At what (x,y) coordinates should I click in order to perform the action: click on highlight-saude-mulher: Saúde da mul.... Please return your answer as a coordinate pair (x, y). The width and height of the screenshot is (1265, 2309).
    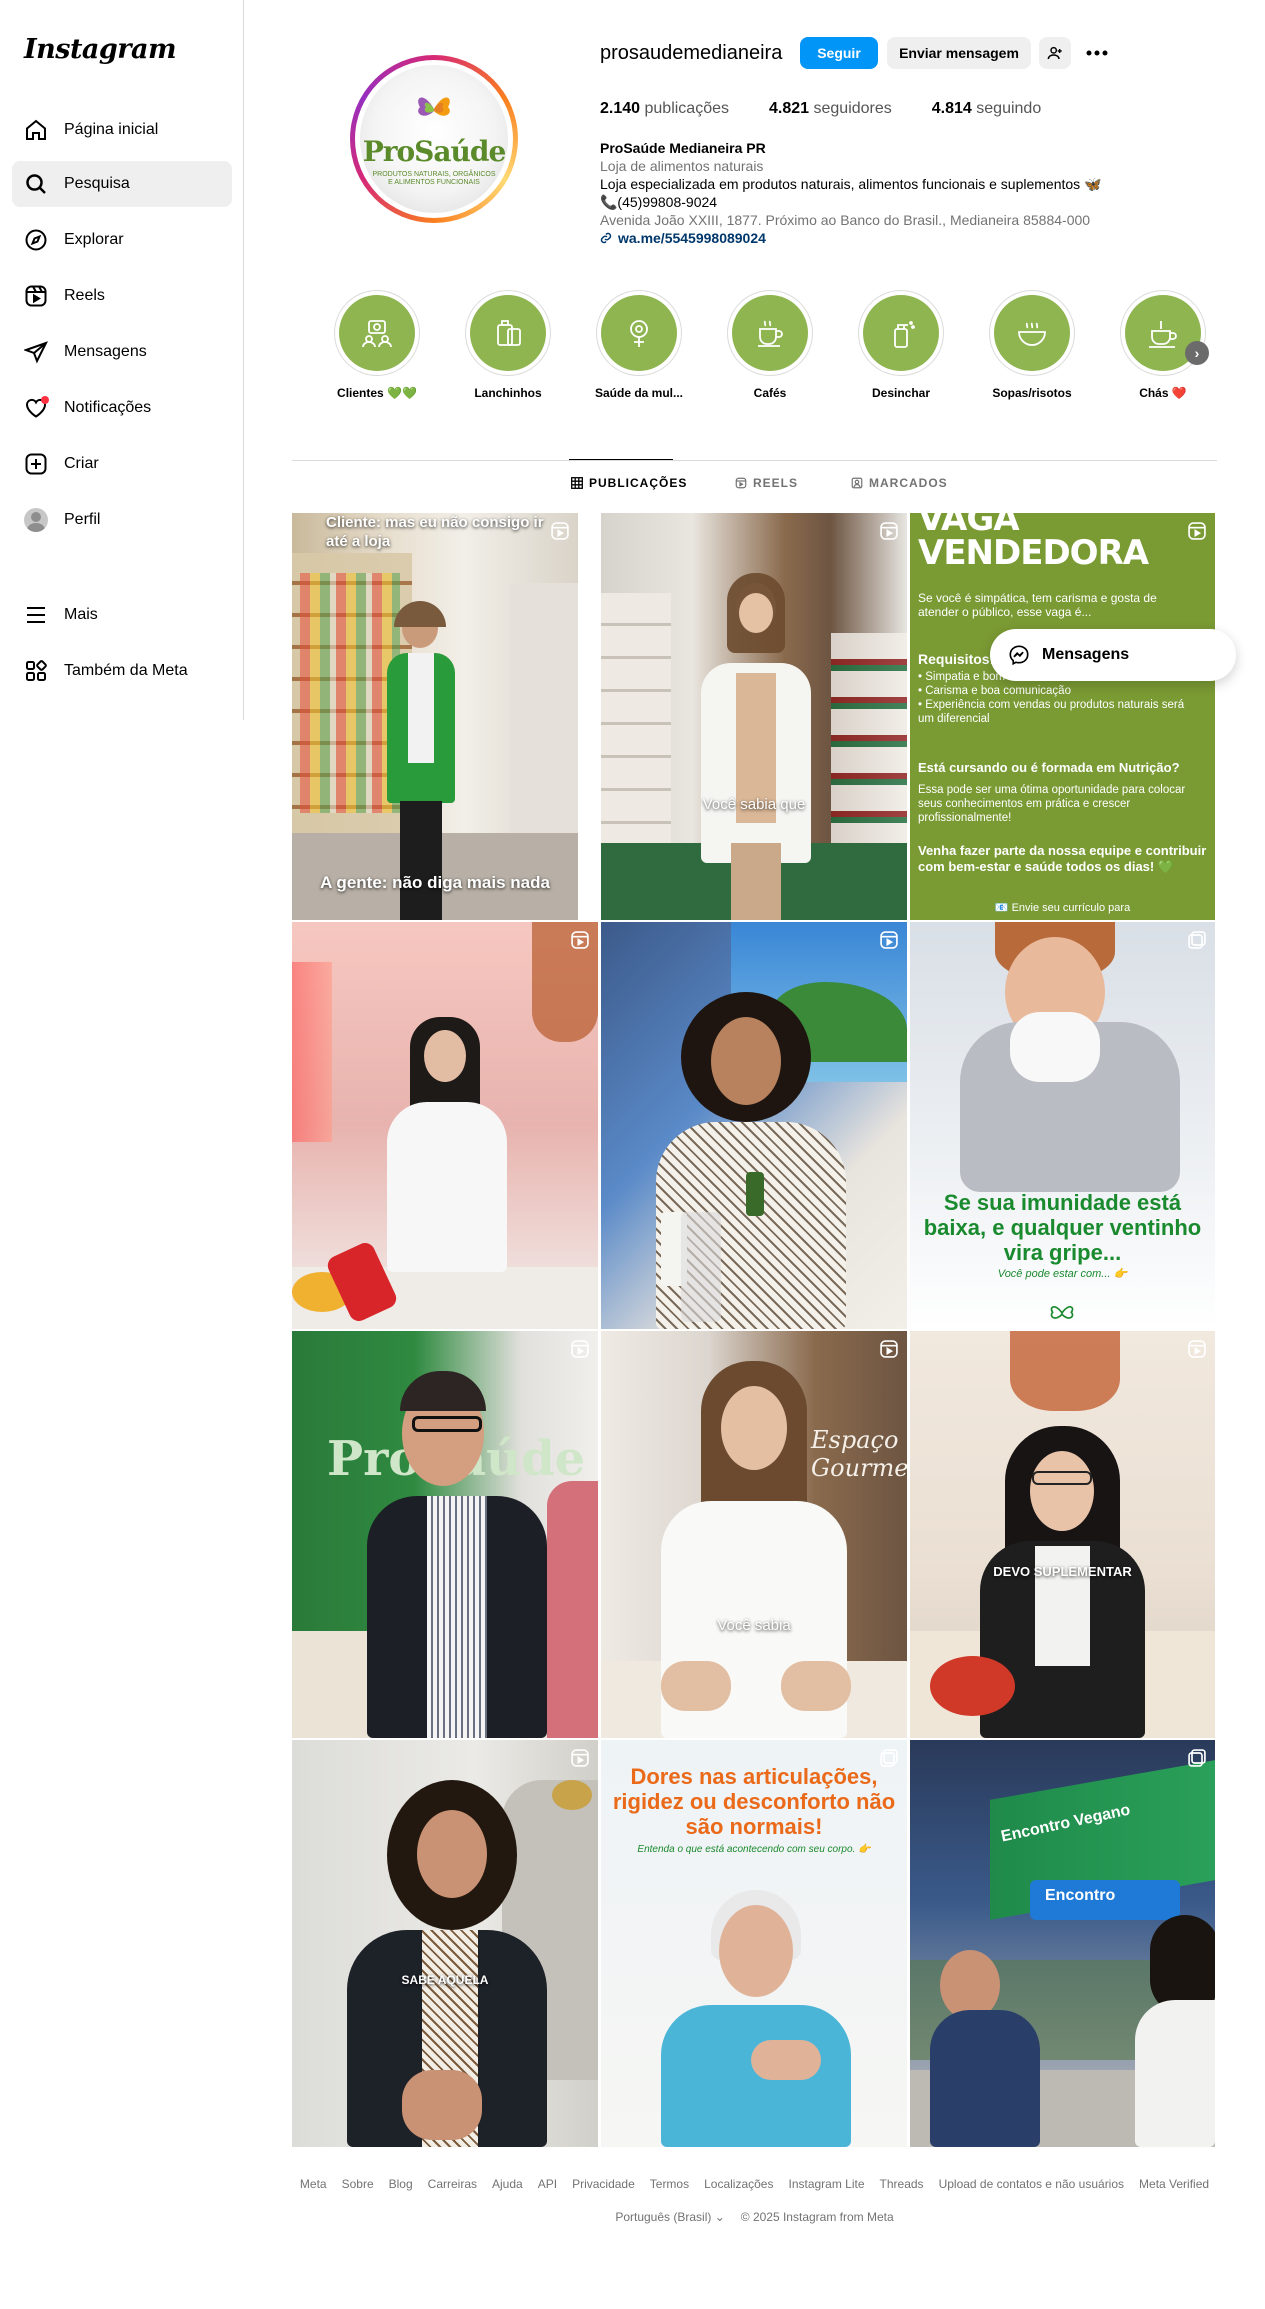
    Looking at the image, I should click on (639, 345).